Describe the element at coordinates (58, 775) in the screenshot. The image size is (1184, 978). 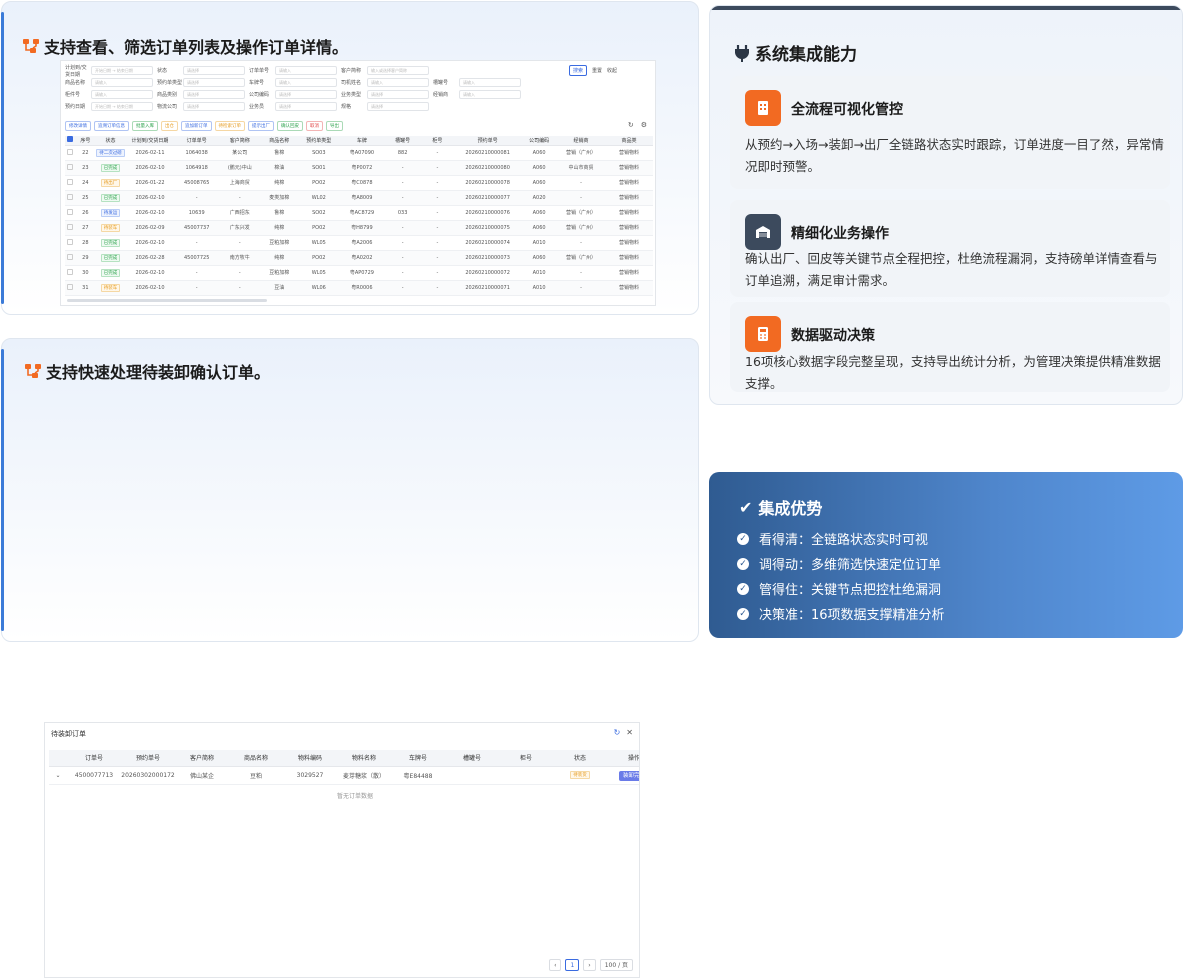
I see `expand-icon: ⌄` at that location.